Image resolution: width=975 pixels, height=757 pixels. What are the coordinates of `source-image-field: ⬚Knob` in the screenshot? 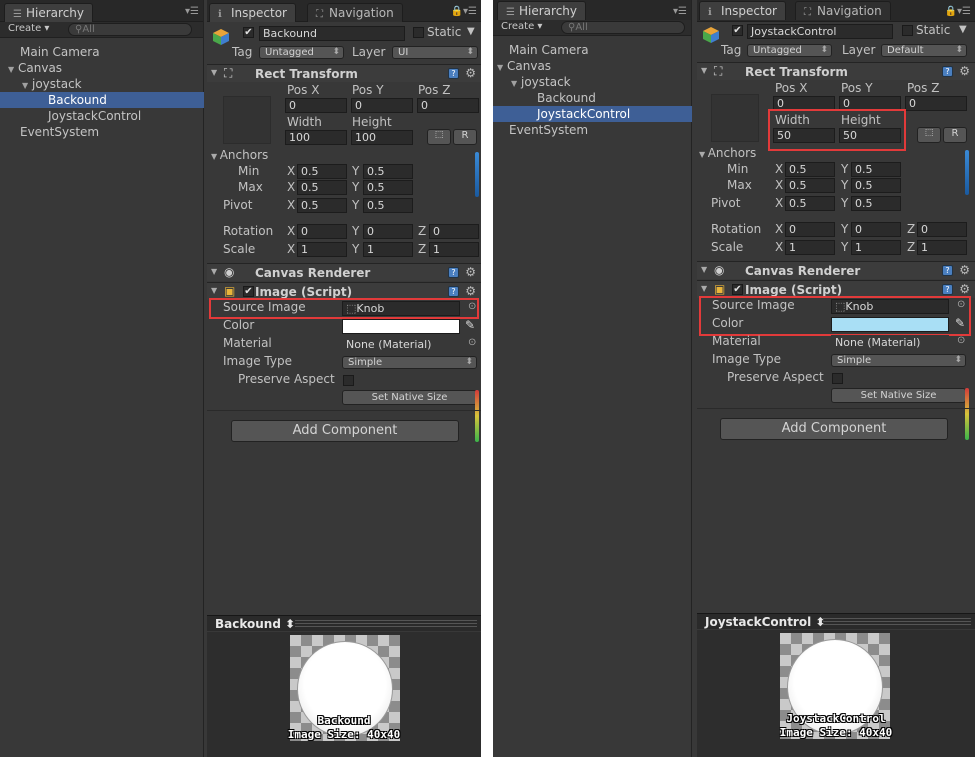 It's located at (890, 306).